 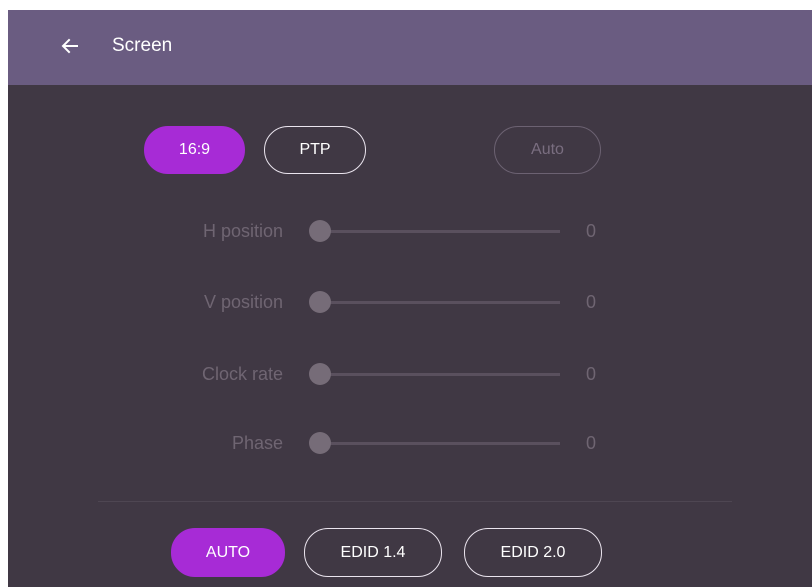 I want to click on clock-rate-row: Clock rate 0, so click(x=410, y=374).